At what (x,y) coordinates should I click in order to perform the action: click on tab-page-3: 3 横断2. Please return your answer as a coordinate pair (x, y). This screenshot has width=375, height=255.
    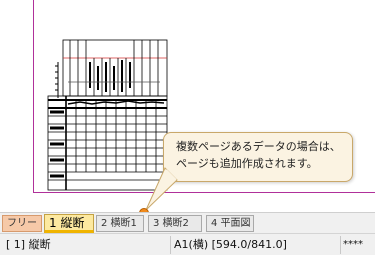
    Looking at the image, I should click on (175, 223).